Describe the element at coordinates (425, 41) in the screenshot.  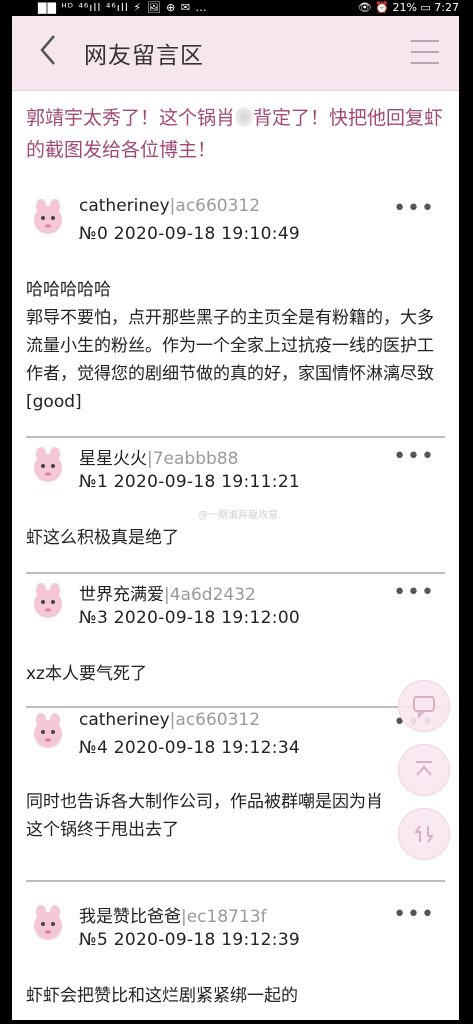
I see `menu-icon` at that location.